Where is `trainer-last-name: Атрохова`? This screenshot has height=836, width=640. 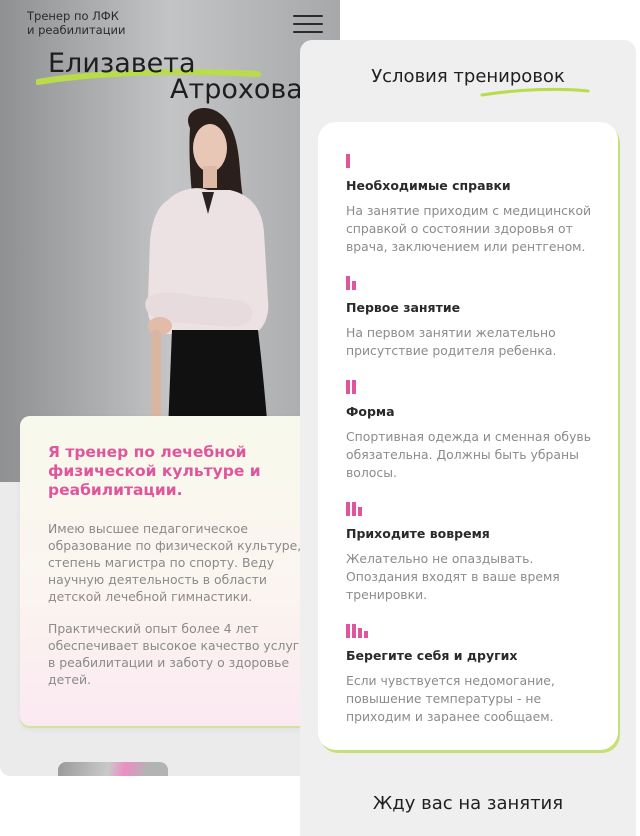
trainer-last-name: Атрохова is located at coordinates (236, 89).